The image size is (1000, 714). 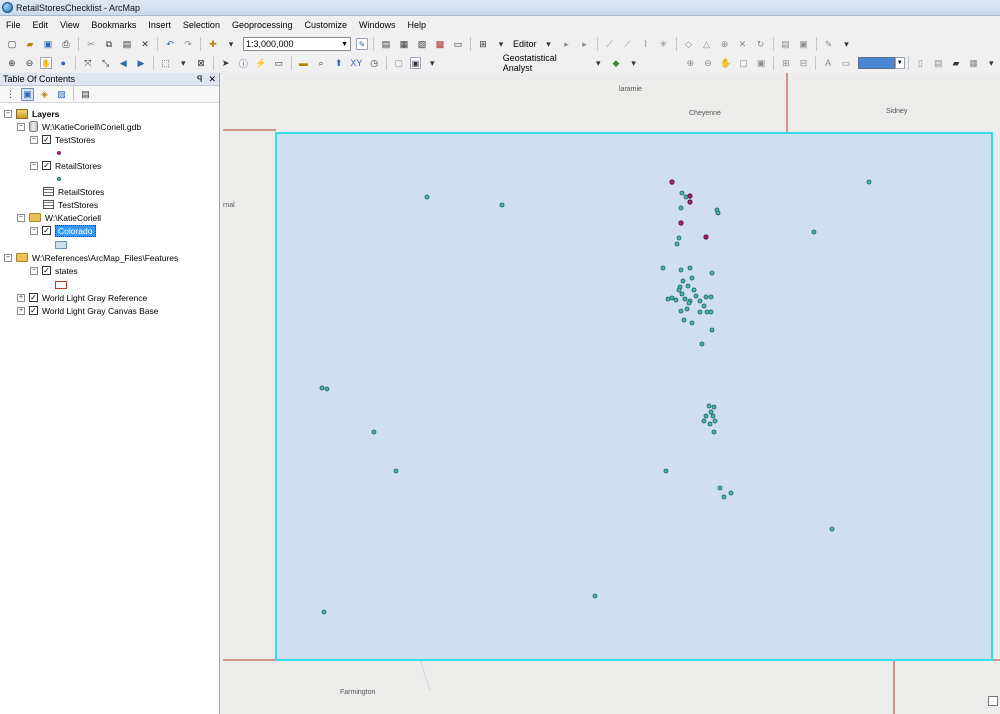 What do you see at coordinates (545, 63) in the screenshot?
I see `geostatistical-analyst-menu: Geostatistical Analyst` at bounding box center [545, 63].